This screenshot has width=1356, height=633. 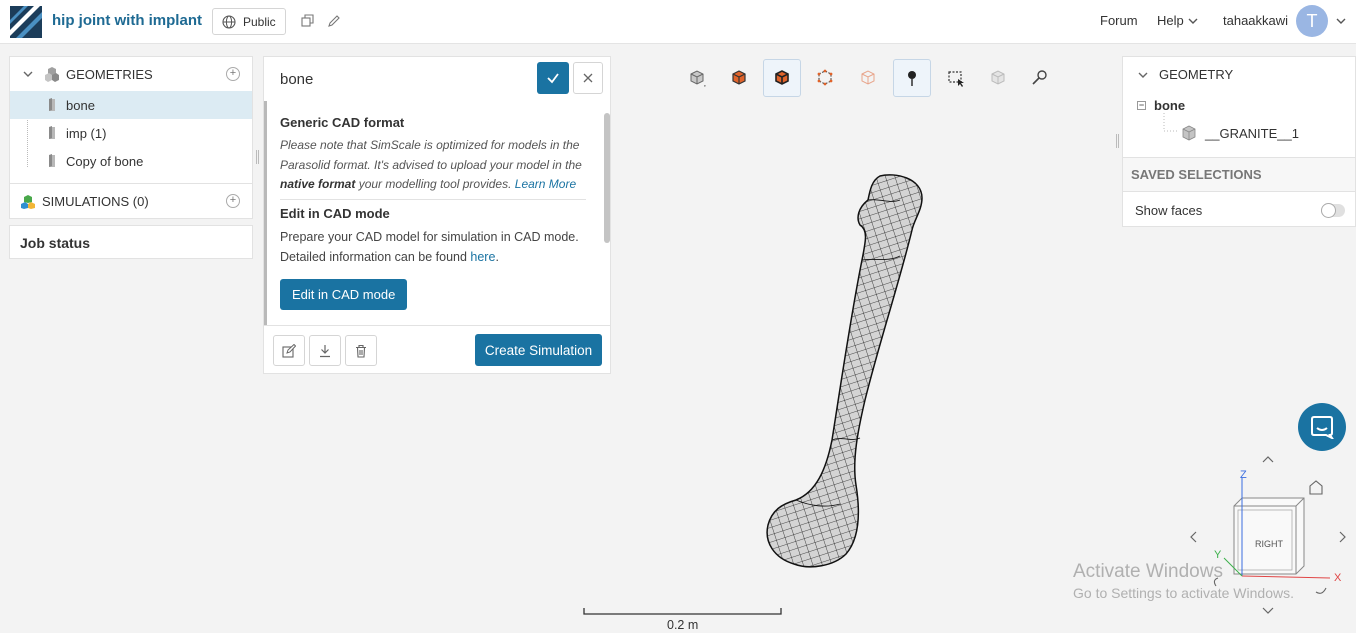 I want to click on surfaces-with-edges-button, so click(x=782, y=78).